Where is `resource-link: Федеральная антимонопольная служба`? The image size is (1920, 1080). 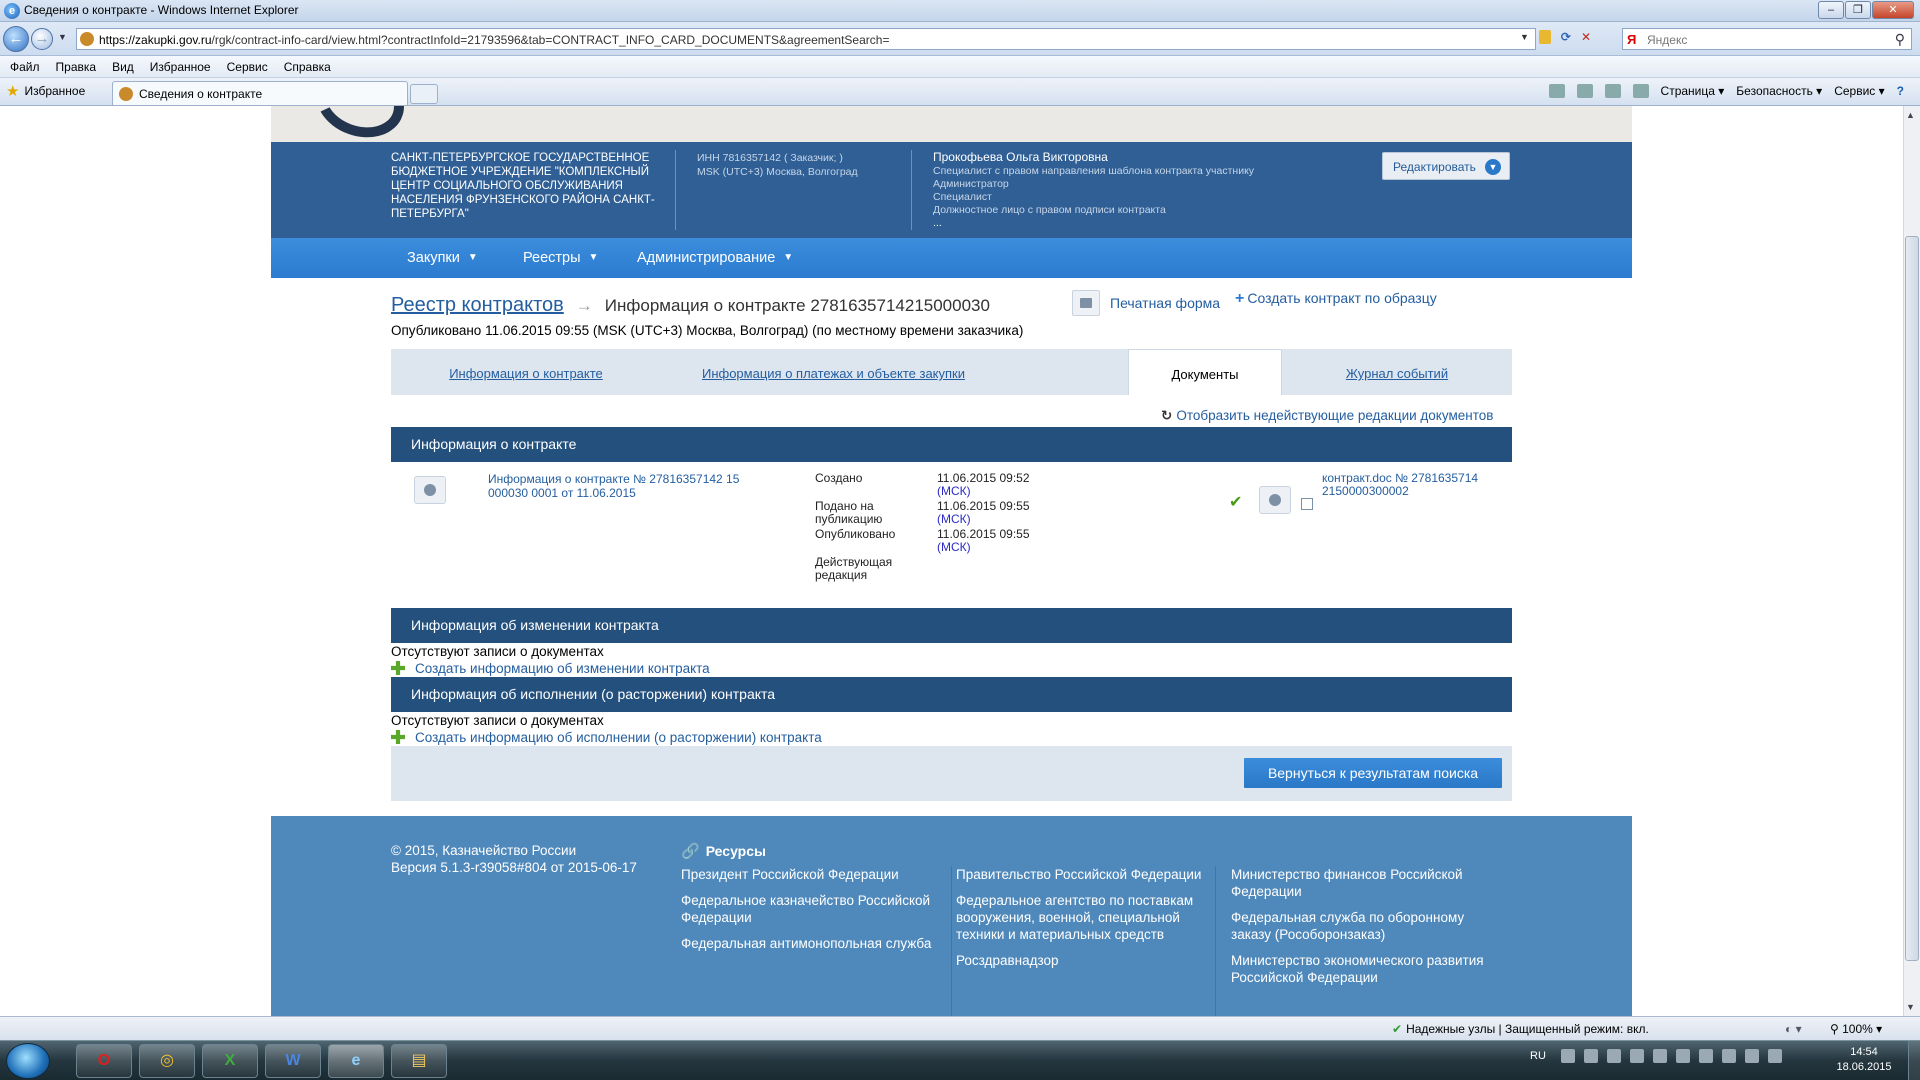 resource-link: Федеральная антимонопольная служба is located at coordinates (811, 943).